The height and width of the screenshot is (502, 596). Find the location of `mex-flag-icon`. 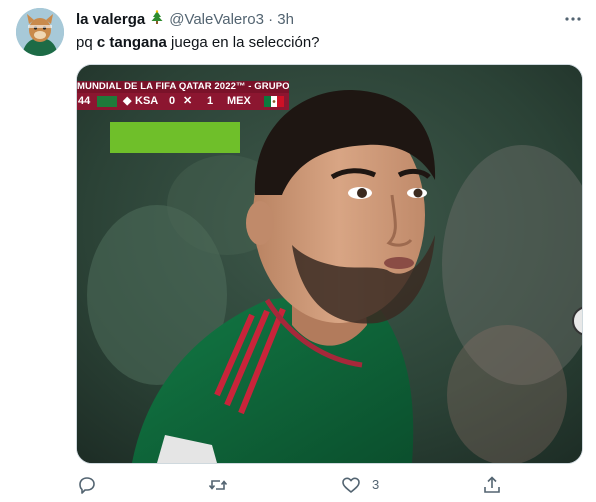

mex-flag-icon is located at coordinates (274, 101).